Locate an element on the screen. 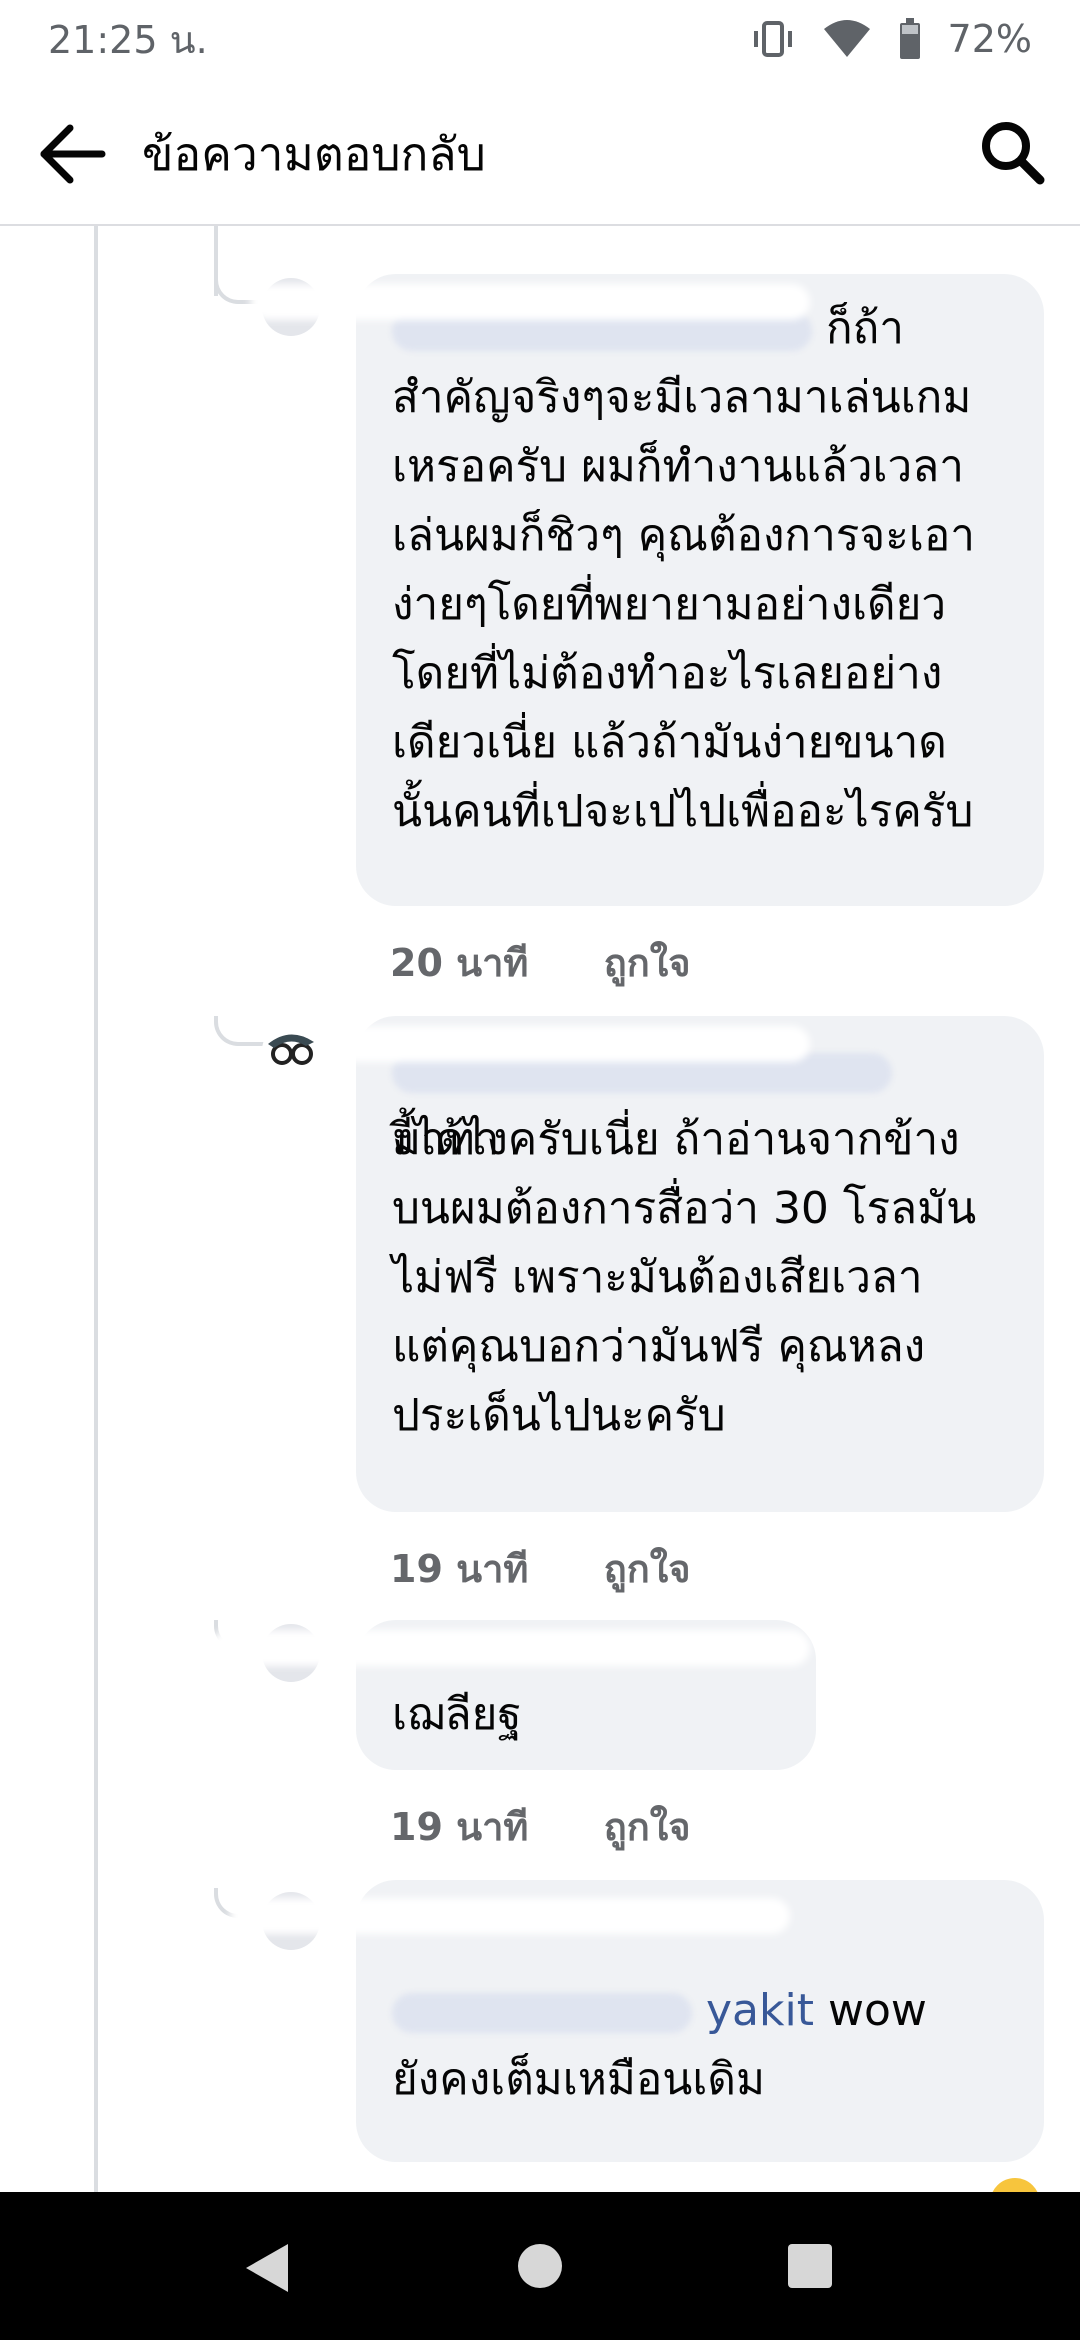 The height and width of the screenshot is (2340, 1080). comment-line: ง่ายๆโดยที่พยายามอย่างเดียว is located at coordinates (669, 604).